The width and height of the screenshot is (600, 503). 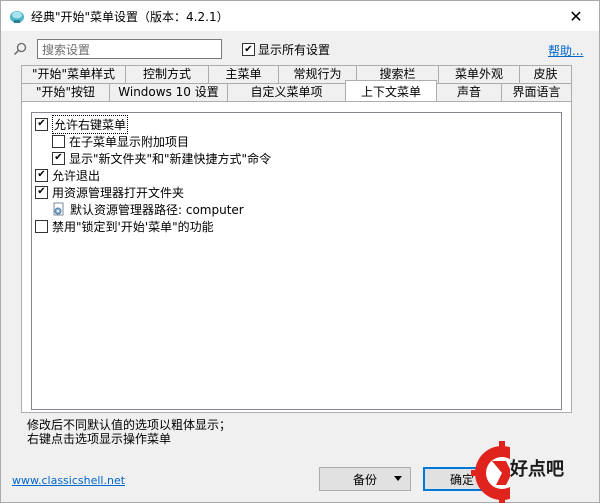 What do you see at coordinates (167, 74) in the screenshot?
I see `tab-controls: 控制方式` at bounding box center [167, 74].